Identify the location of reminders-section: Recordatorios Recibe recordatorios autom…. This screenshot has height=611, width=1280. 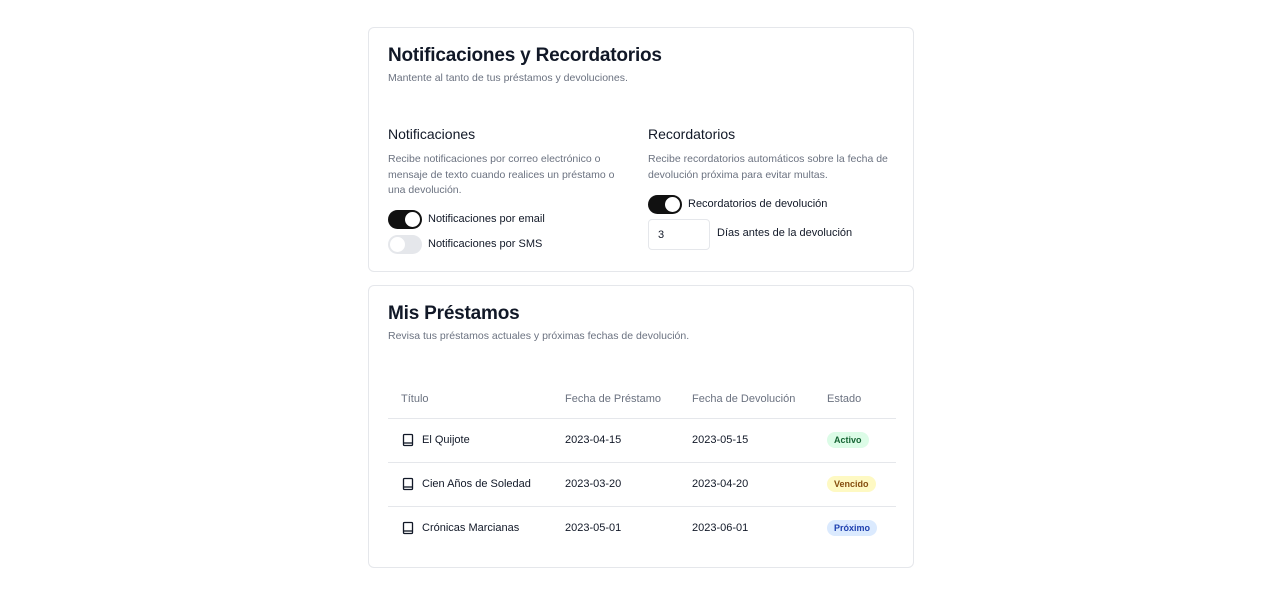
(770, 154).